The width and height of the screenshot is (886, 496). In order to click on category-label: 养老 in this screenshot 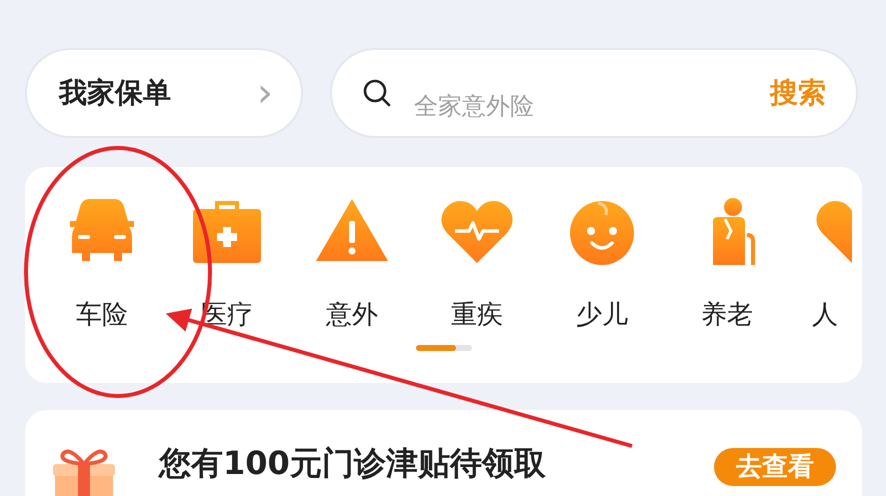, I will do `click(727, 315)`.